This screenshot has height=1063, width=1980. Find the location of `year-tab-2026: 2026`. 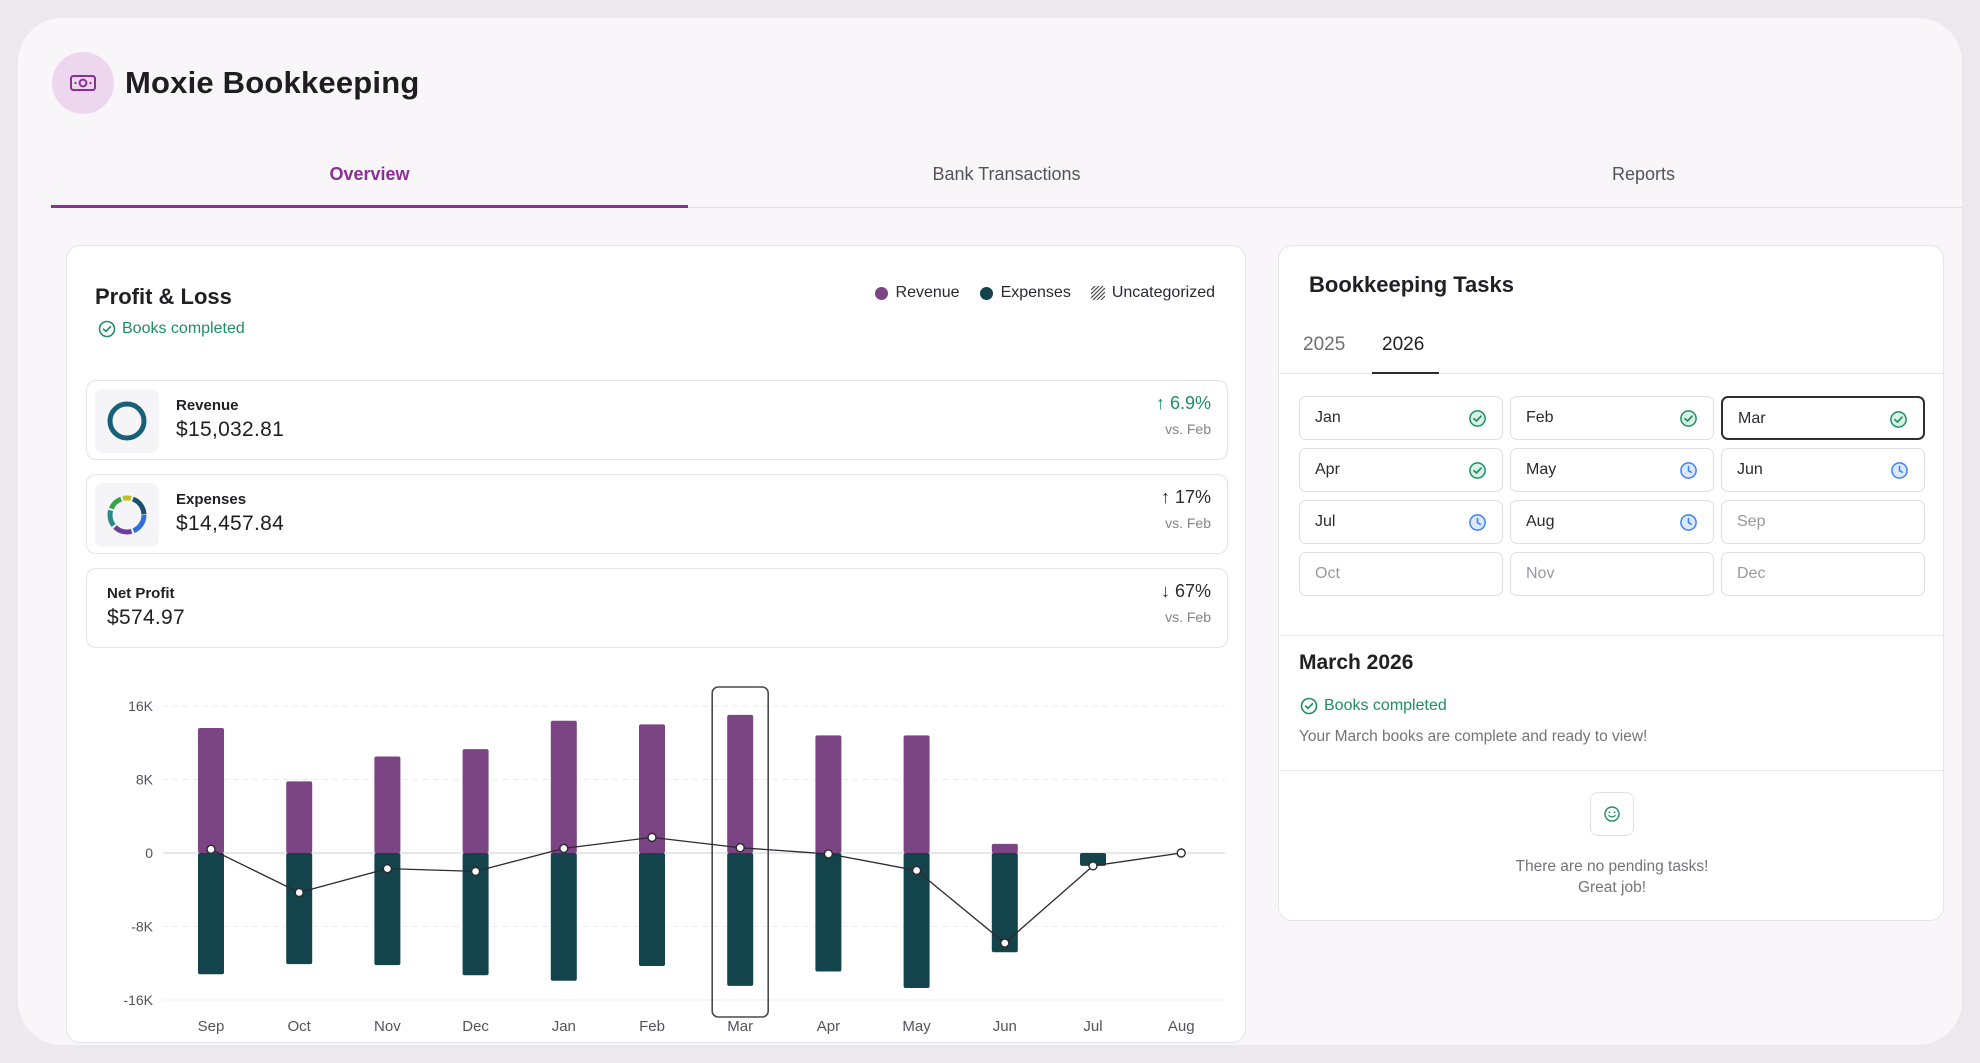

year-tab-2026: 2026 is located at coordinates (1403, 345).